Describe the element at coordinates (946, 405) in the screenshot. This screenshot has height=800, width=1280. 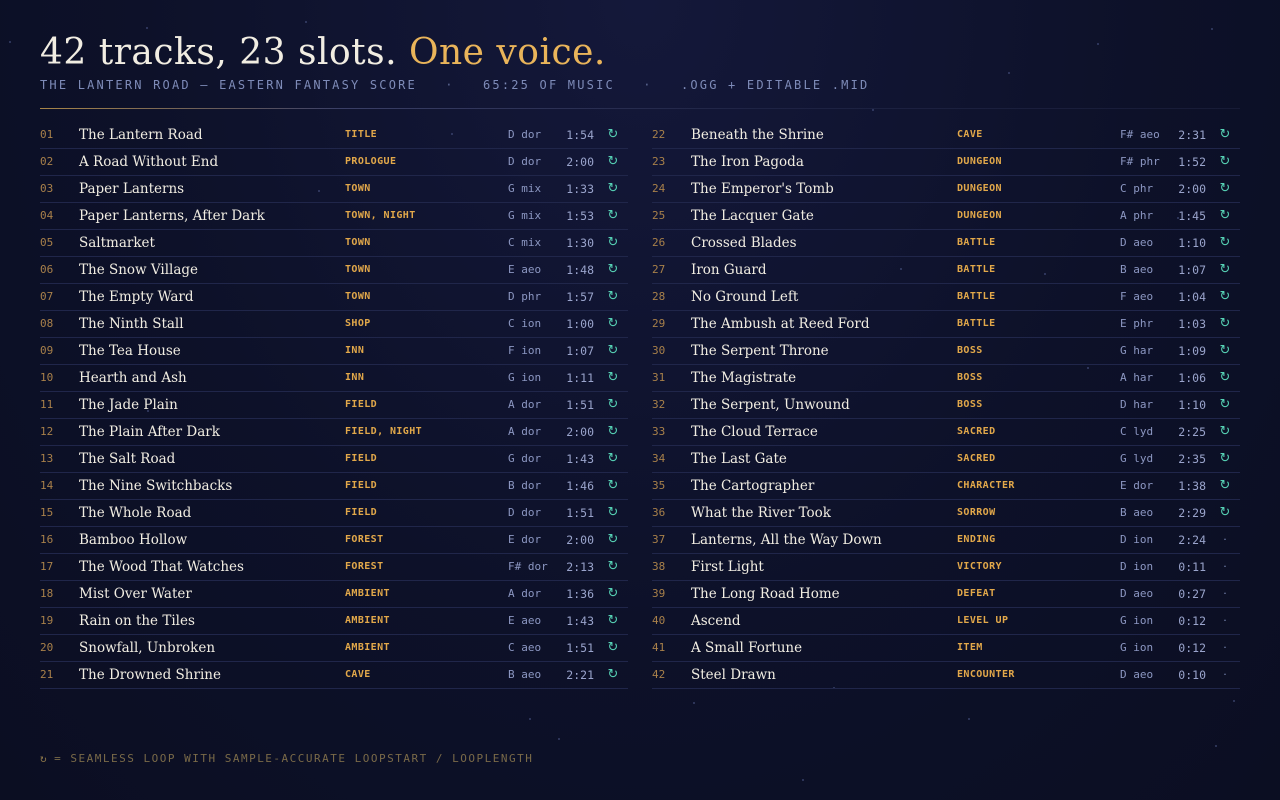
I see `track-row: 32 The Serpent, Unwound BOSS D har 1:10 ↻` at that location.